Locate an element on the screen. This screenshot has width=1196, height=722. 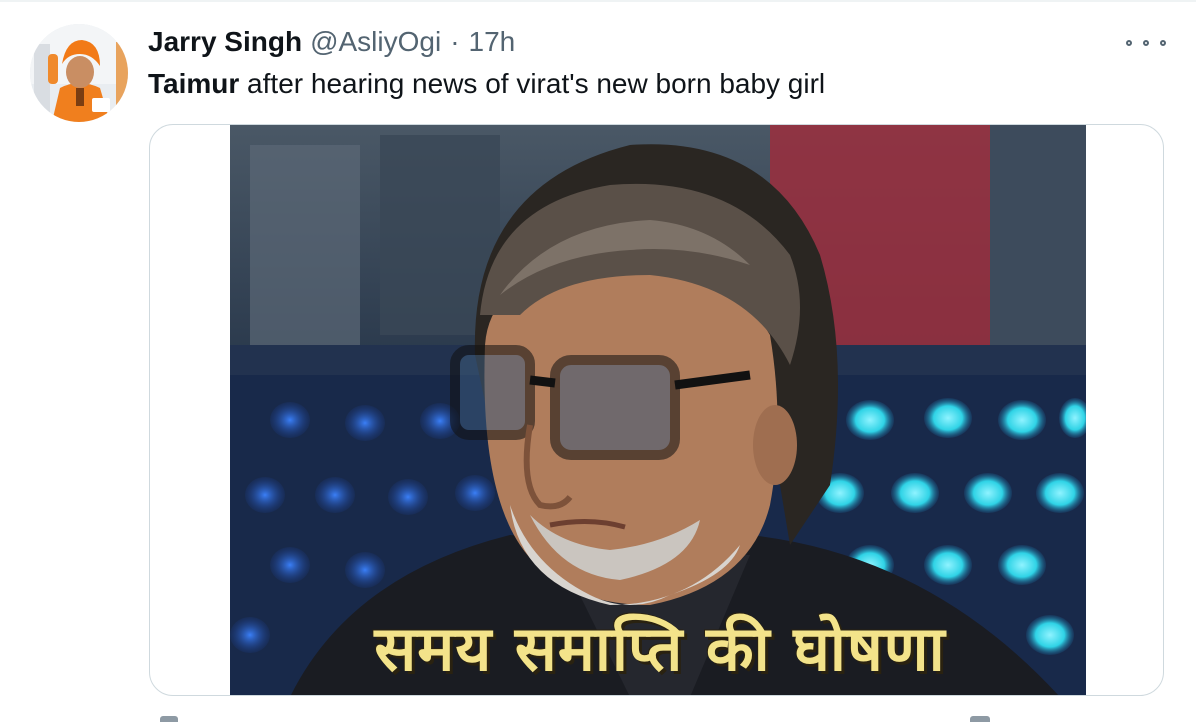
avatar is located at coordinates (79, 73).